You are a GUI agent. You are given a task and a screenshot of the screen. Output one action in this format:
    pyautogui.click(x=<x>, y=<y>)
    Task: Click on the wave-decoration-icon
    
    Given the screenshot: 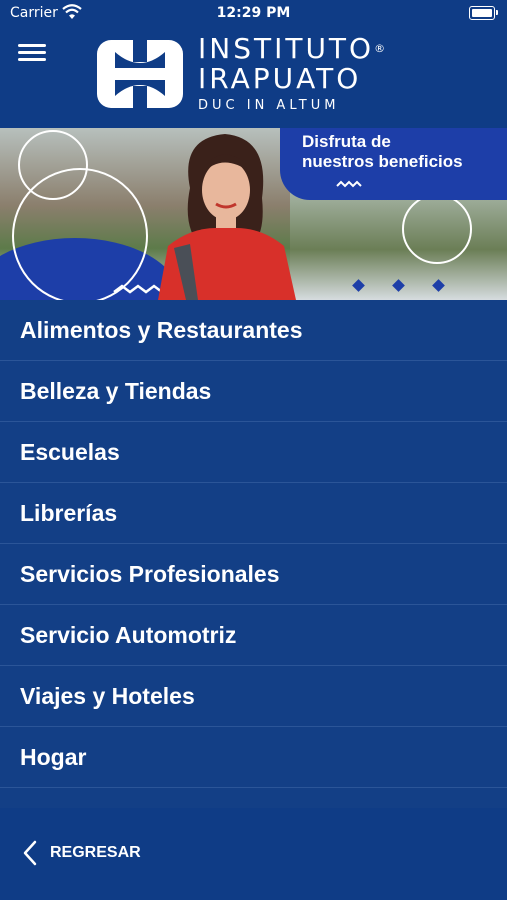 What is the action you would take?
    pyautogui.click(x=349, y=184)
    